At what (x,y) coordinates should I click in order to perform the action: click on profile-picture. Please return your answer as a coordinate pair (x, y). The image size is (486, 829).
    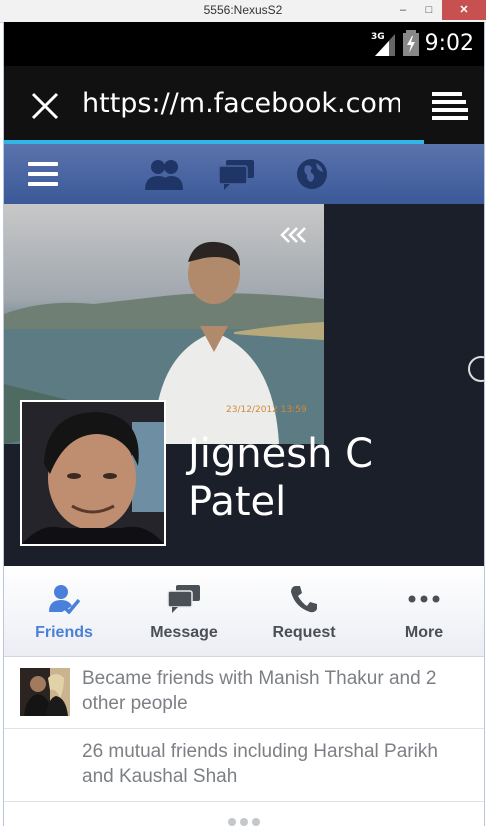
    Looking at the image, I should click on (93, 473).